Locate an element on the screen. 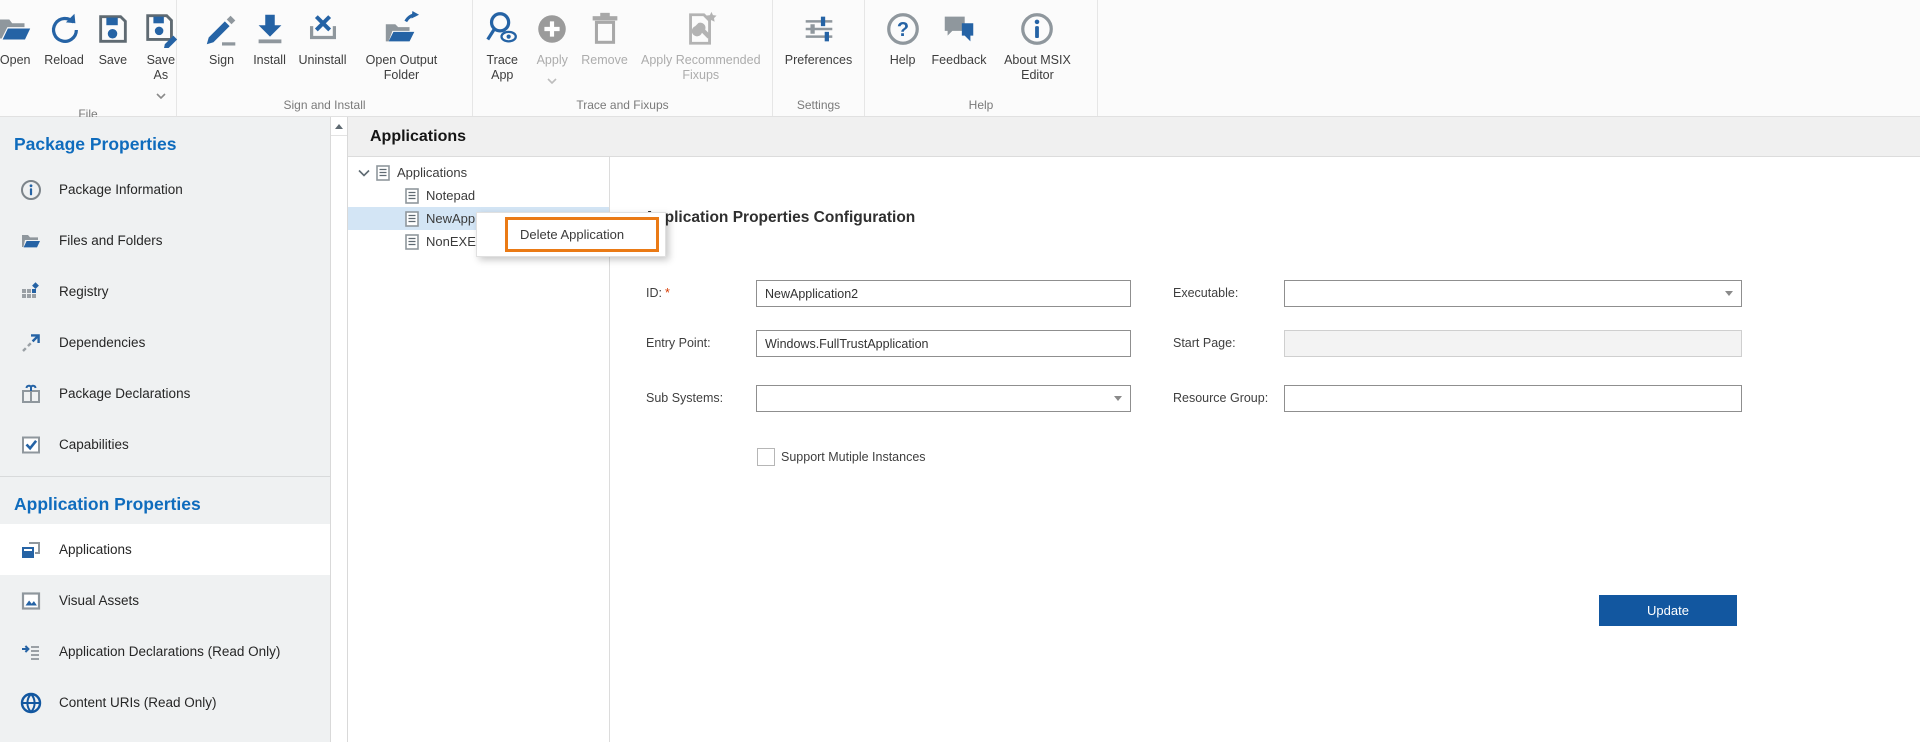  chevron-down-icon is located at coordinates (364, 173).